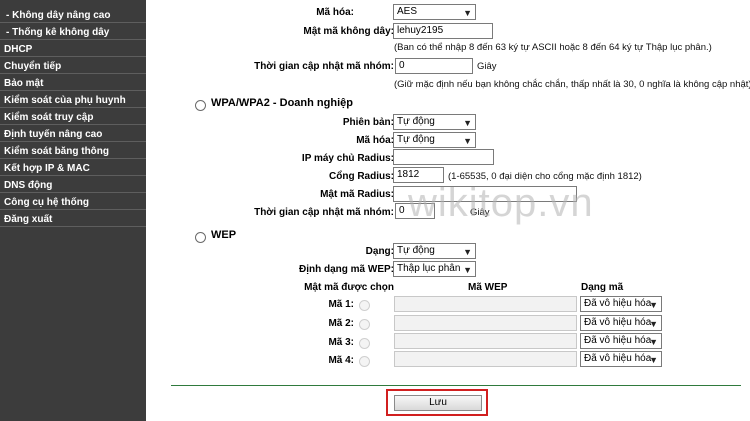  What do you see at coordinates (224, 235) in the screenshot?
I see `wep-title: WEP` at bounding box center [224, 235].